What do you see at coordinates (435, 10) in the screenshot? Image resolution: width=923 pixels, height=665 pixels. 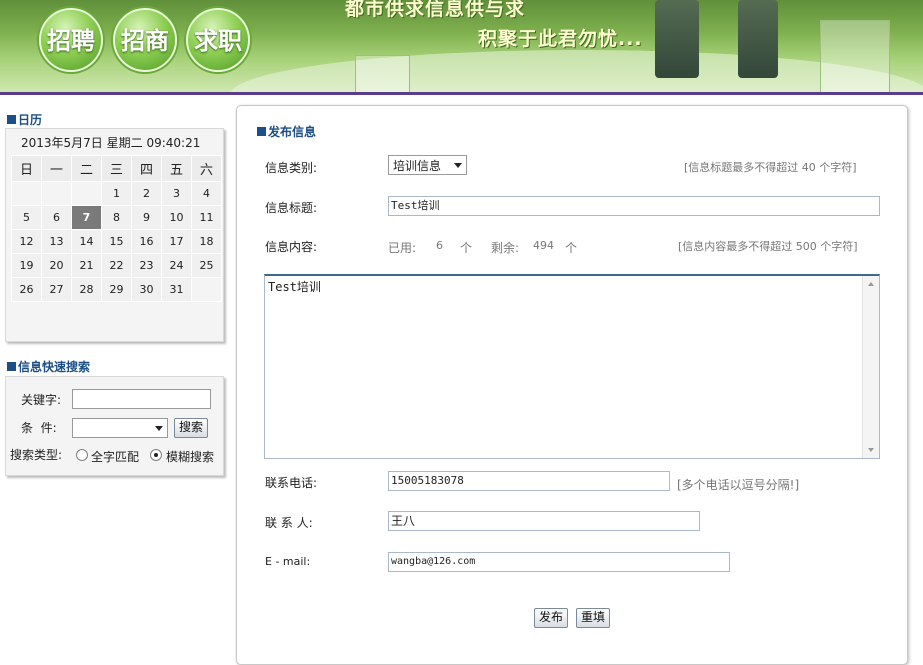 I see `banner-slogan: 都市供求信息供与求` at bounding box center [435, 10].